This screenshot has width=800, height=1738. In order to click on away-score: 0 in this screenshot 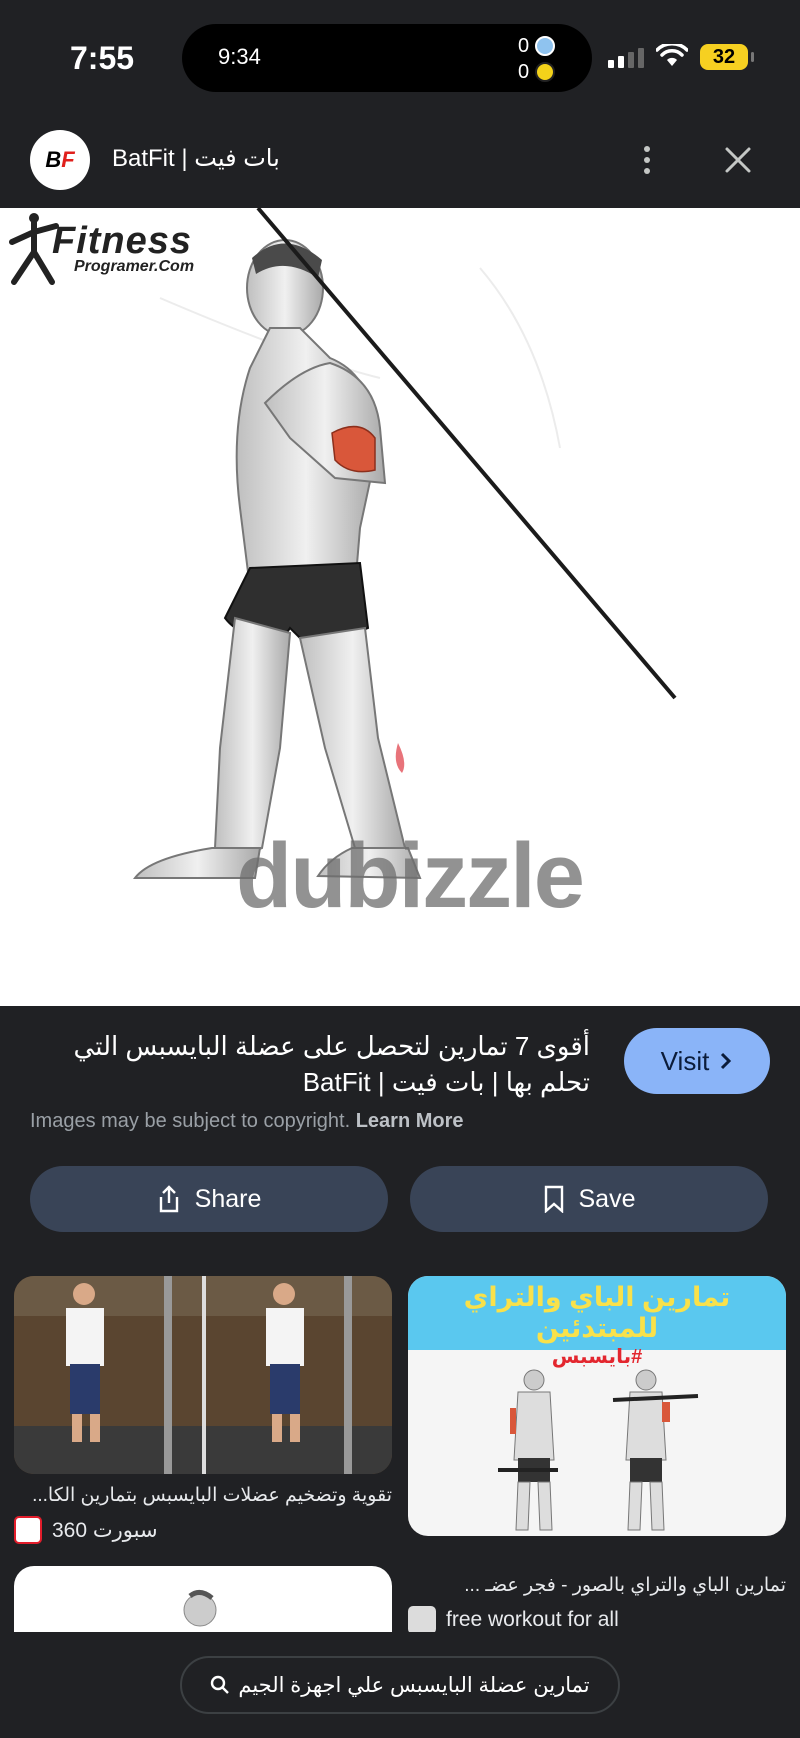, I will do `click(524, 71)`.